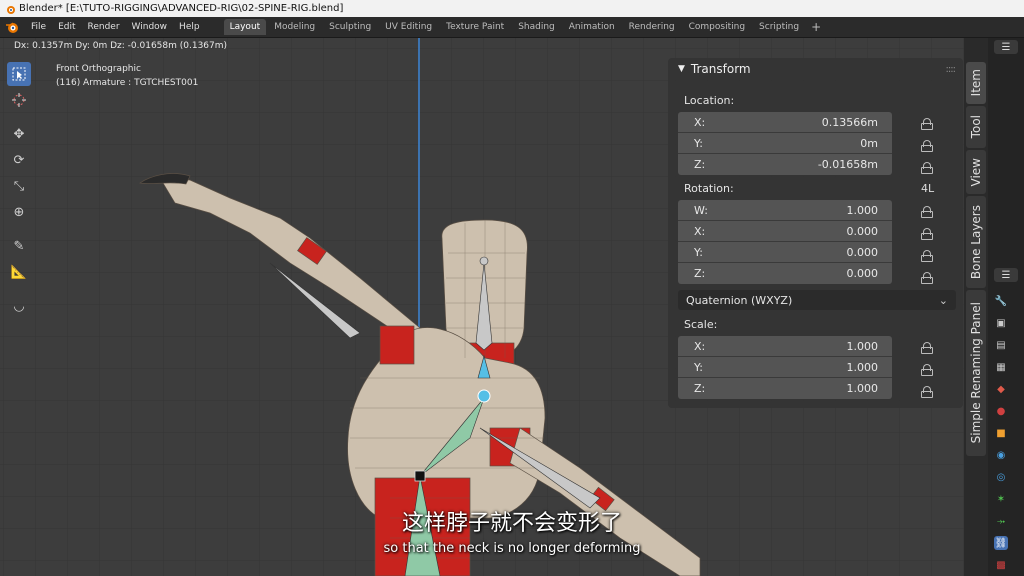 Image resolution: width=1024 pixels, height=576 pixels. Describe the element at coordinates (350, 27) in the screenshot. I see `tab-sculpting: Sculpting` at that location.